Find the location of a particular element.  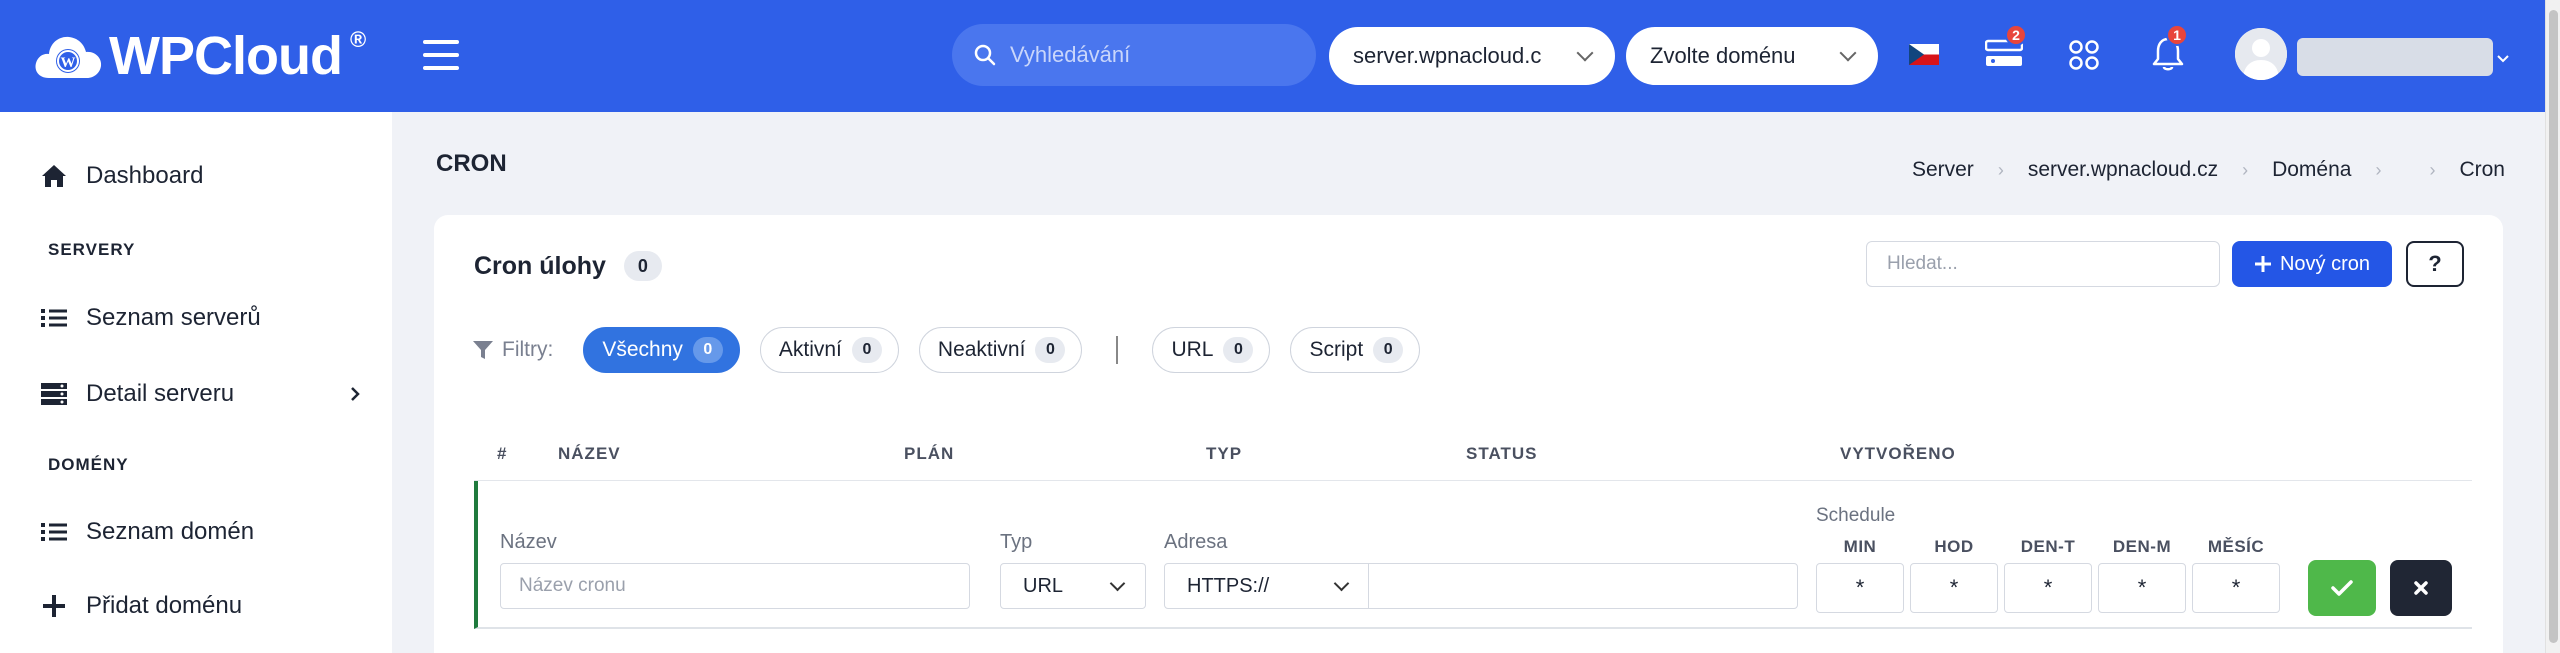

sidebar-item-dashboard: Dashboard is located at coordinates (121, 176).